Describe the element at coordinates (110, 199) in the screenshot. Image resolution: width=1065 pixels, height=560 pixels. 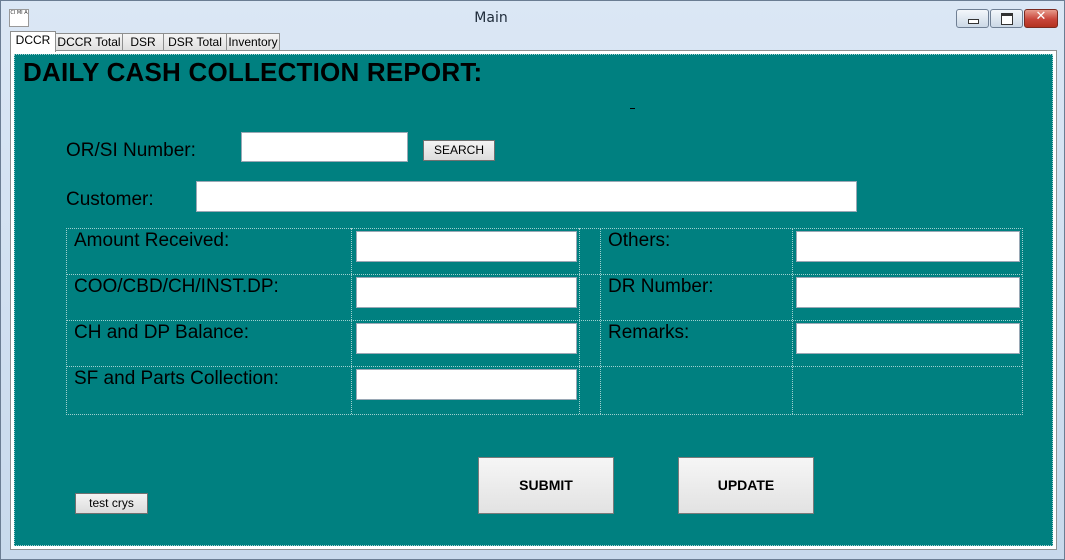
I see `customer-label: Customer:` at that location.